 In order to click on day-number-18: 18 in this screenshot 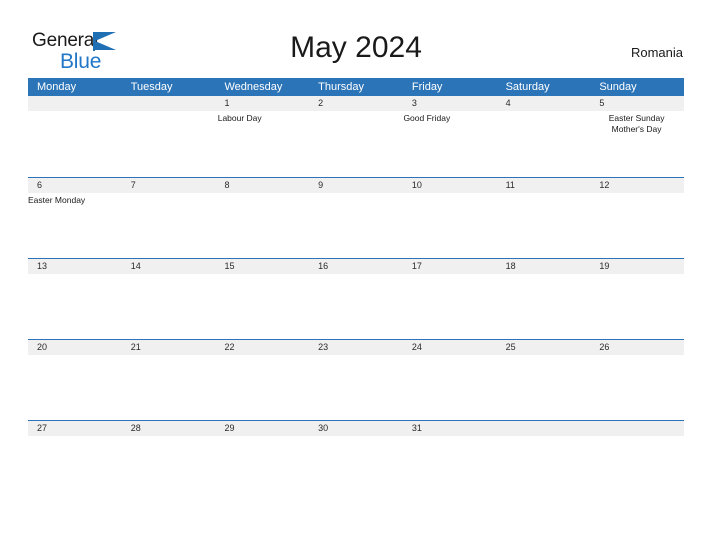, I will do `click(544, 266)`.